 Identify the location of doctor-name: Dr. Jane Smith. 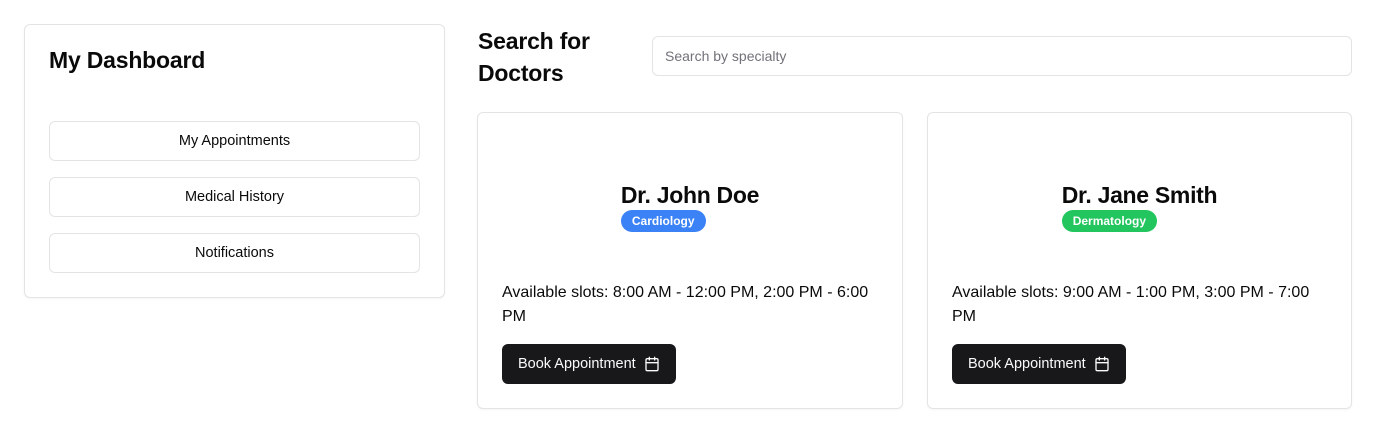
(1139, 195).